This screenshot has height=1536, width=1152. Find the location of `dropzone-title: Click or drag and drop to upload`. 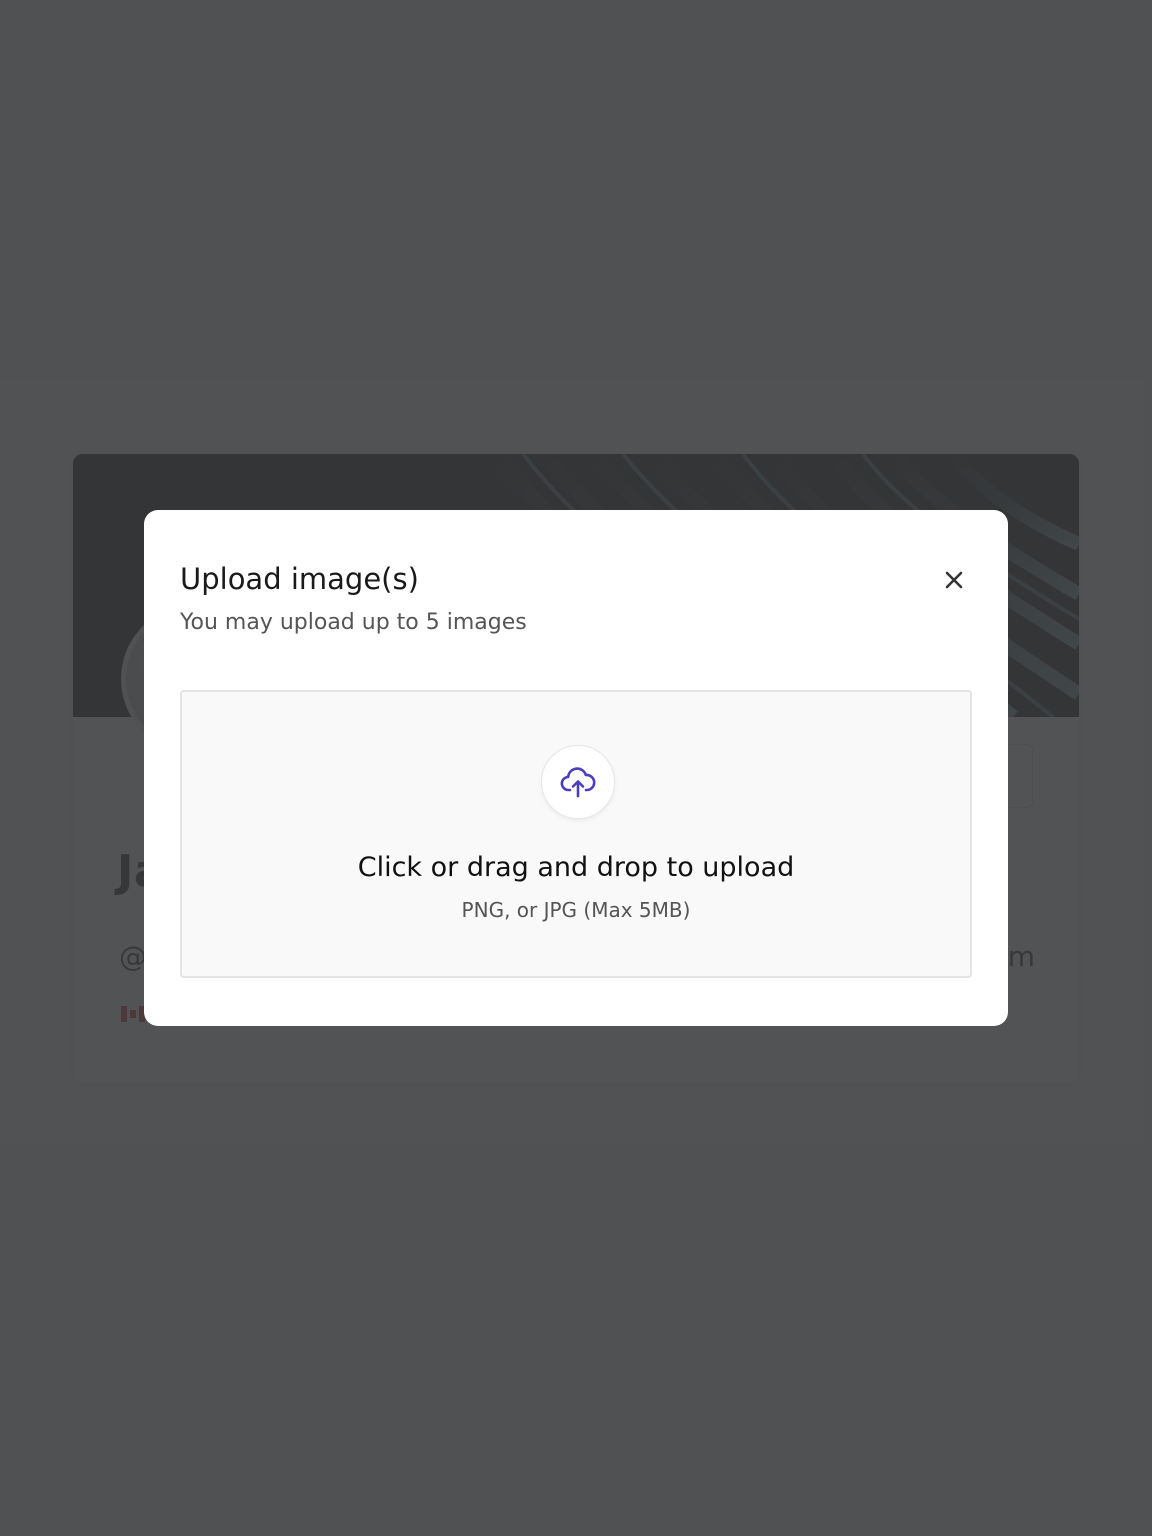

dropzone-title: Click or drag and drop to upload is located at coordinates (576, 867).